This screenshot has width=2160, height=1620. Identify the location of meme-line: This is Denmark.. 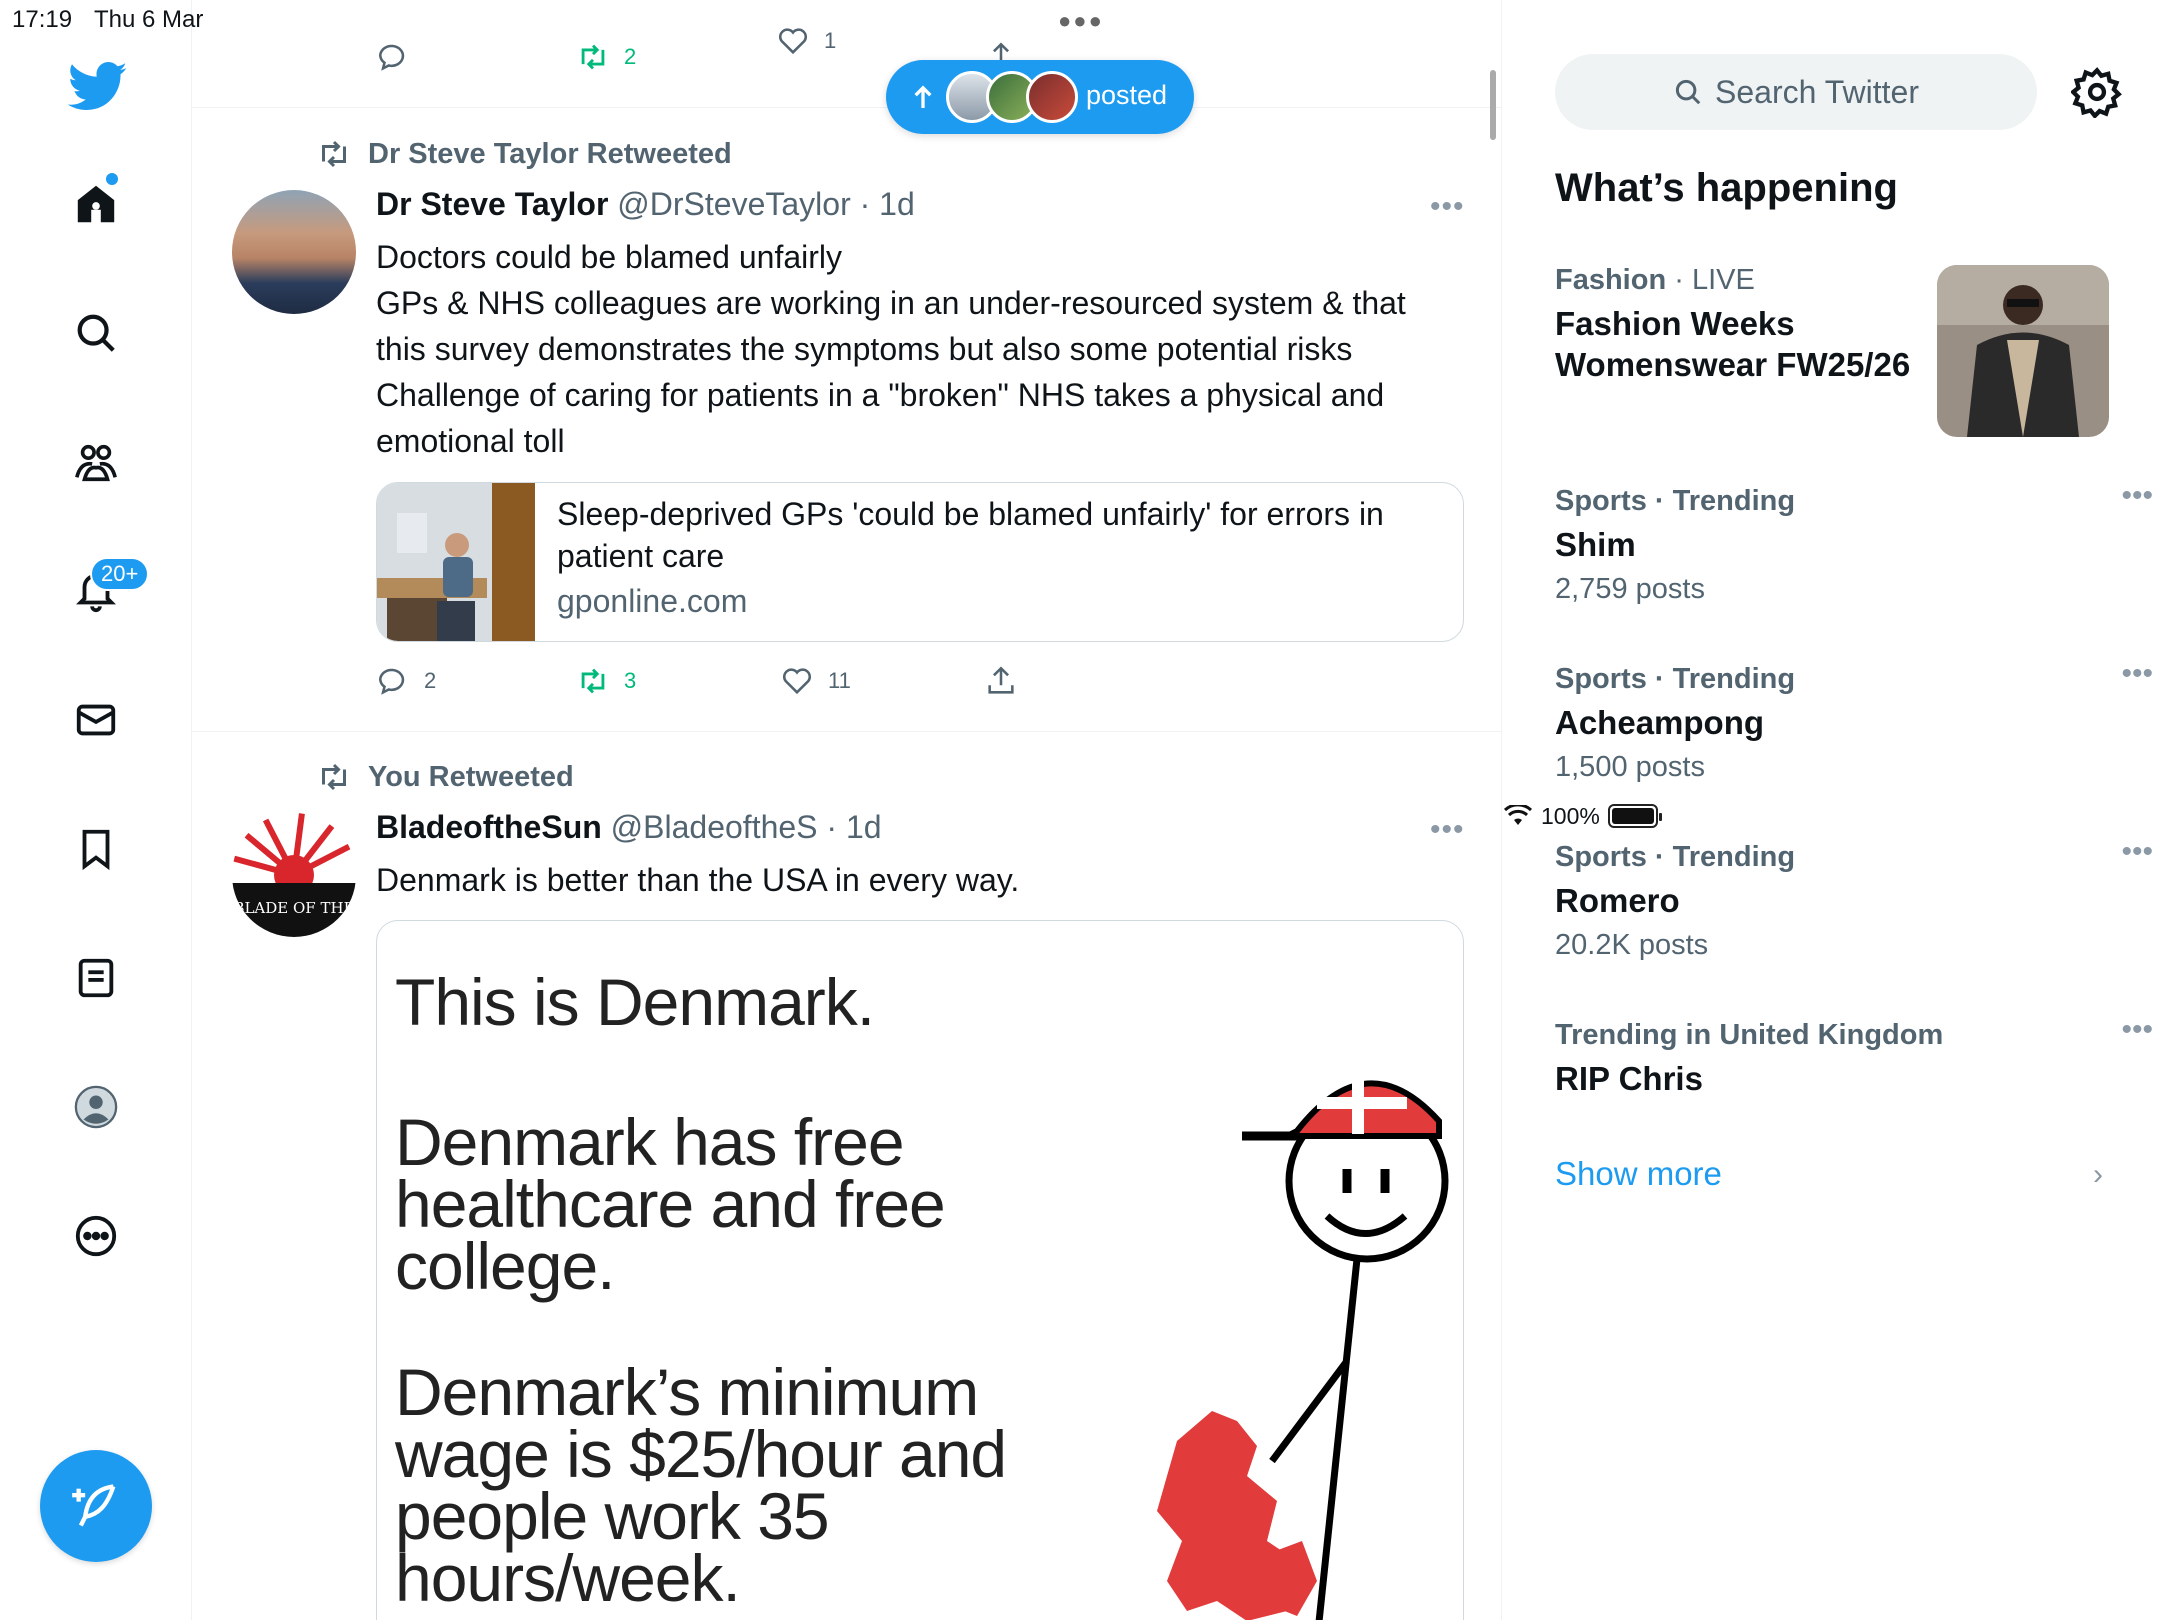
(635, 1002).